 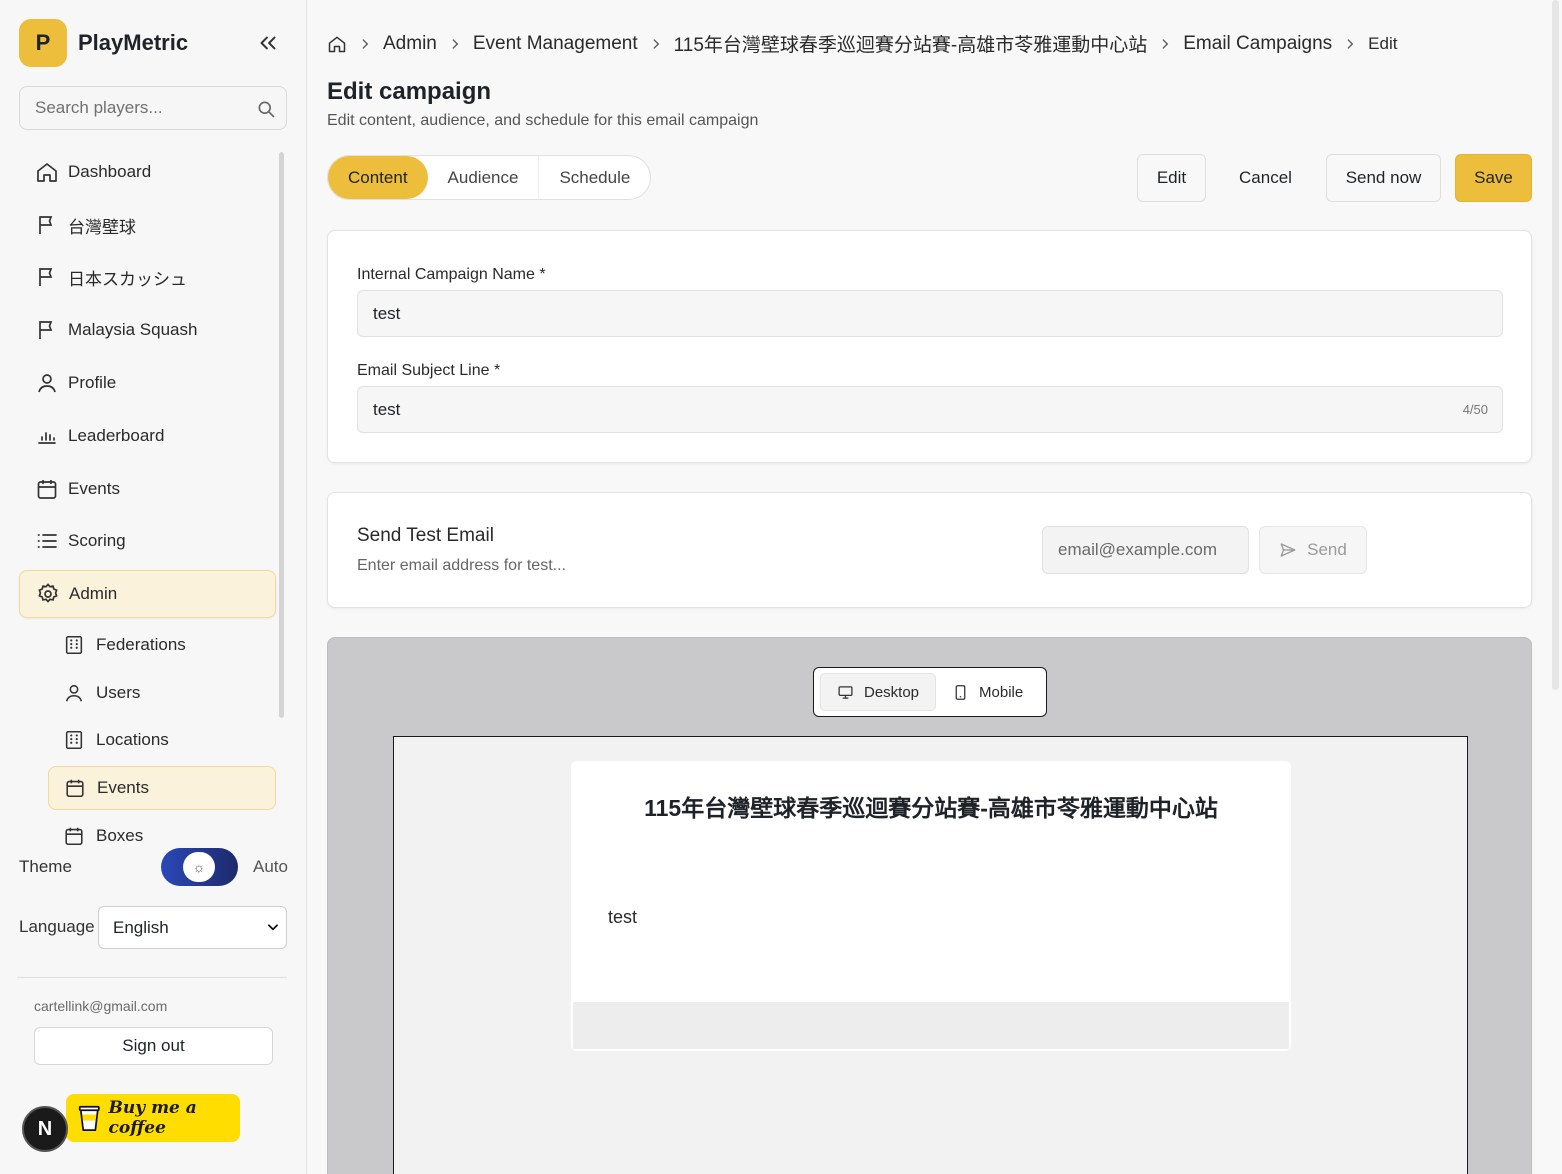 I want to click on send-icon, so click(x=1288, y=550).